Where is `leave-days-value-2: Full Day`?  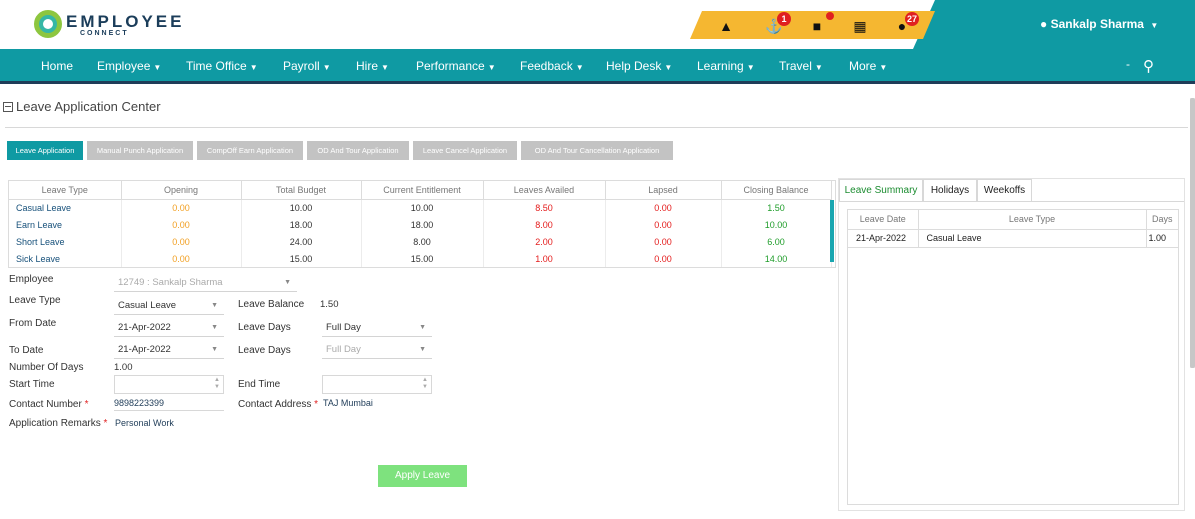
leave-days-value-2: Full Day is located at coordinates (343, 349).